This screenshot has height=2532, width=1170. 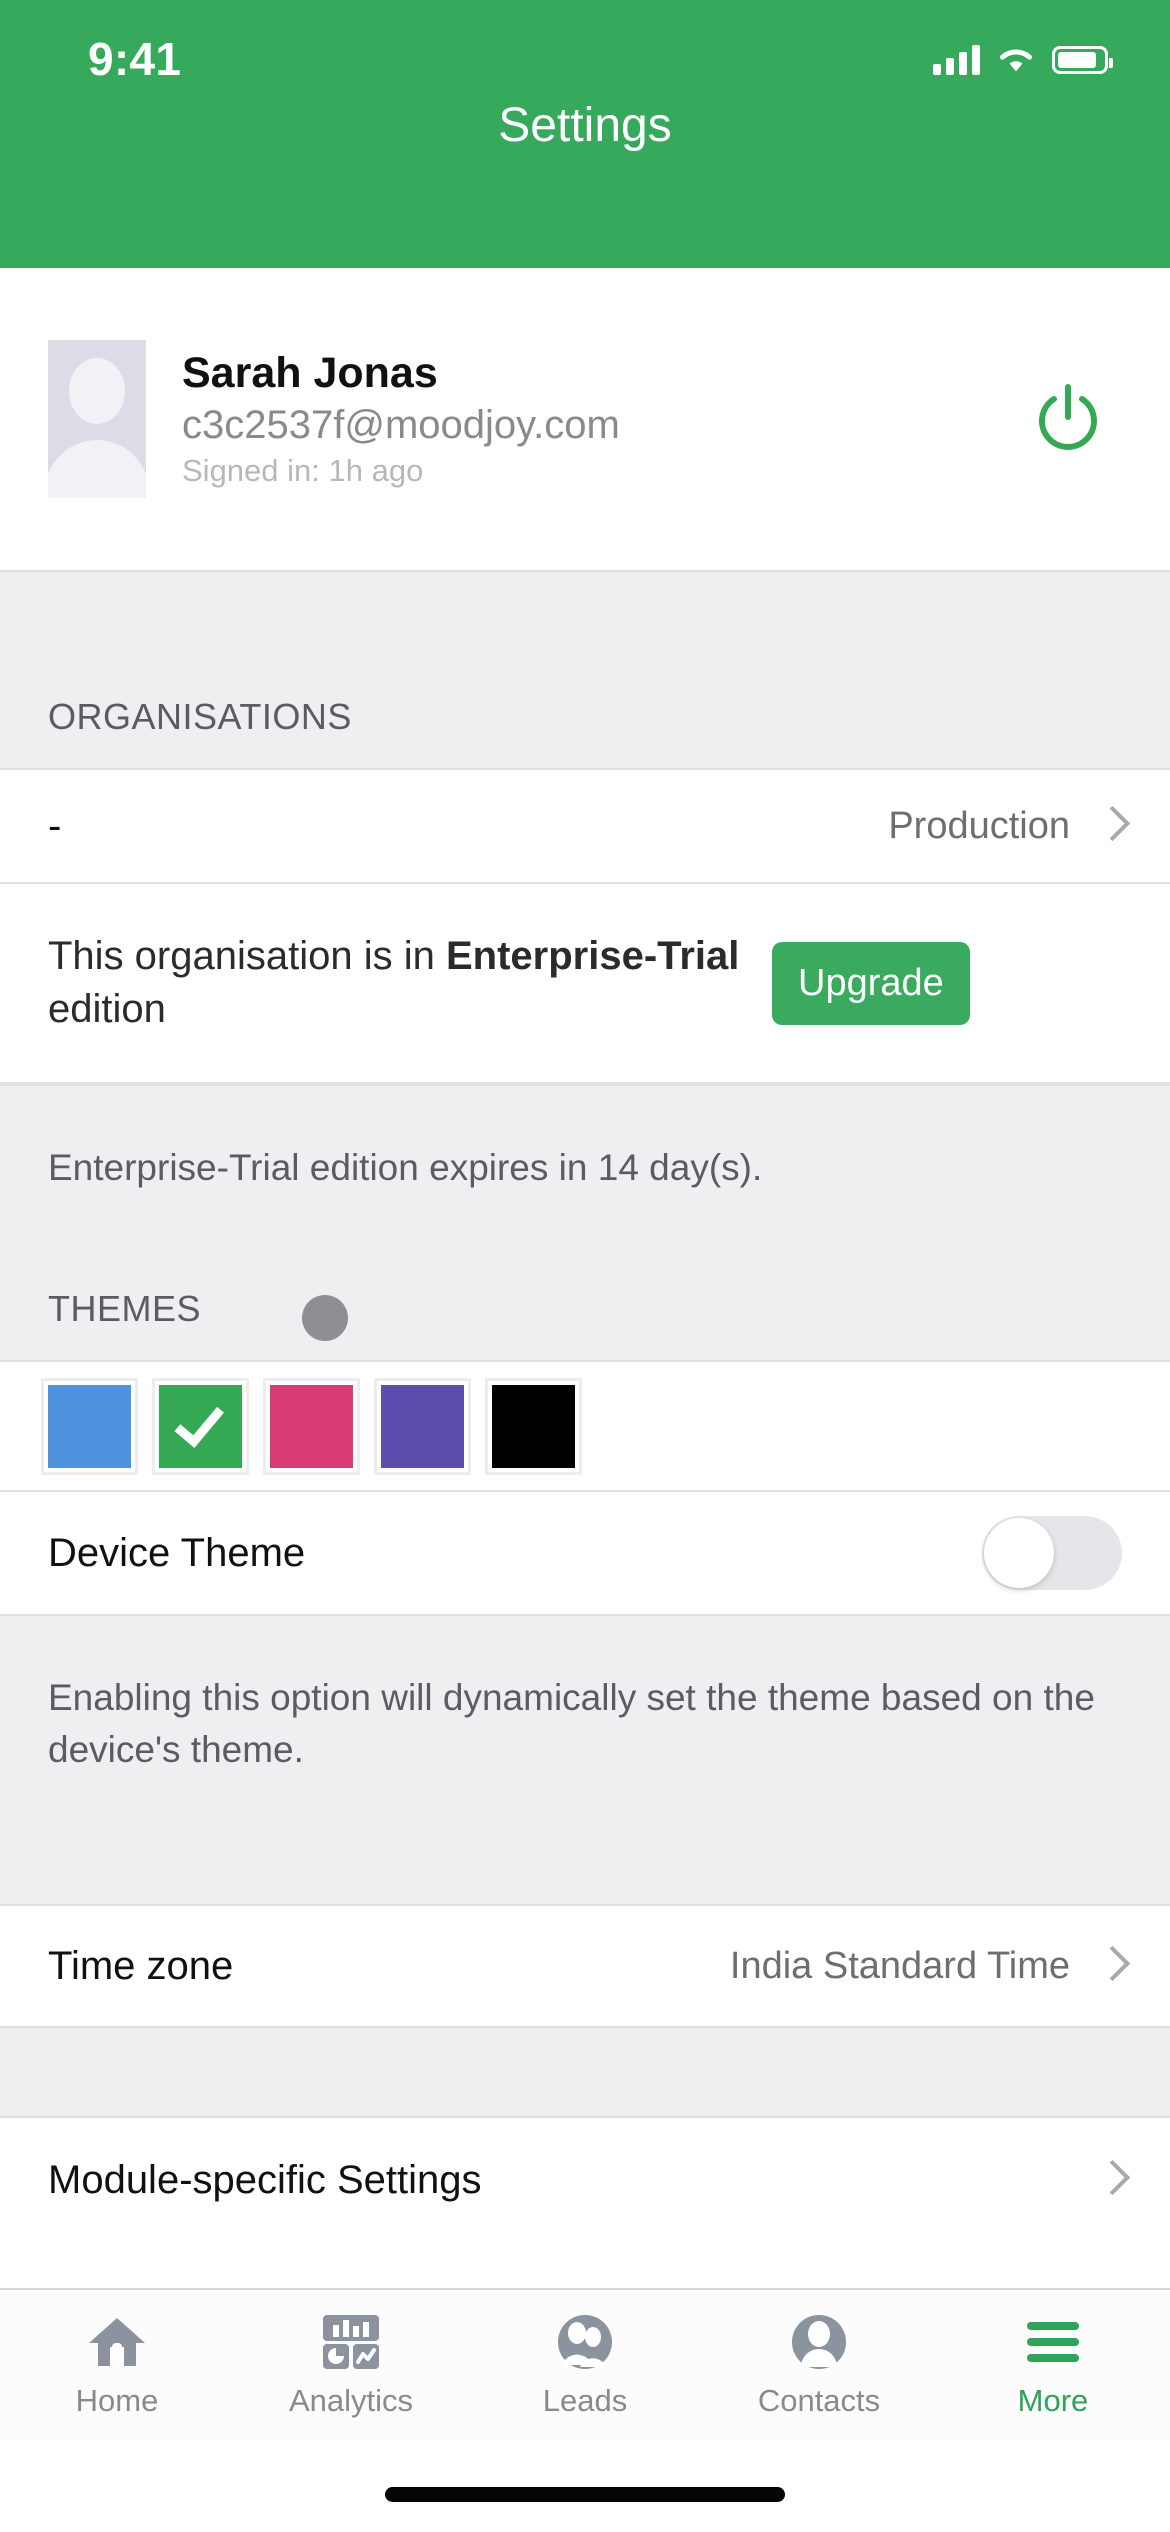 I want to click on avatar, so click(x=97, y=419).